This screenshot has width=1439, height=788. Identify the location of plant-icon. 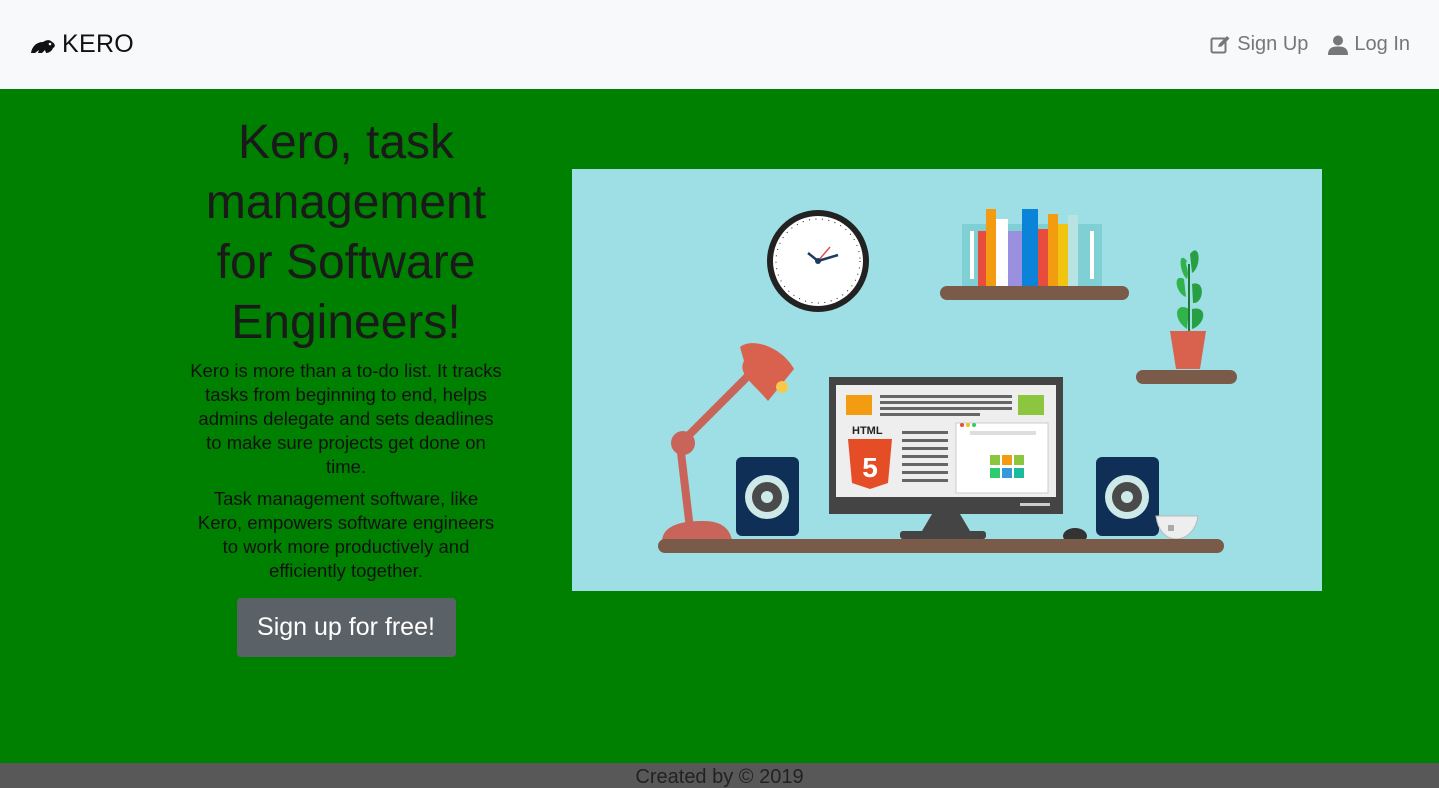
(1186, 317).